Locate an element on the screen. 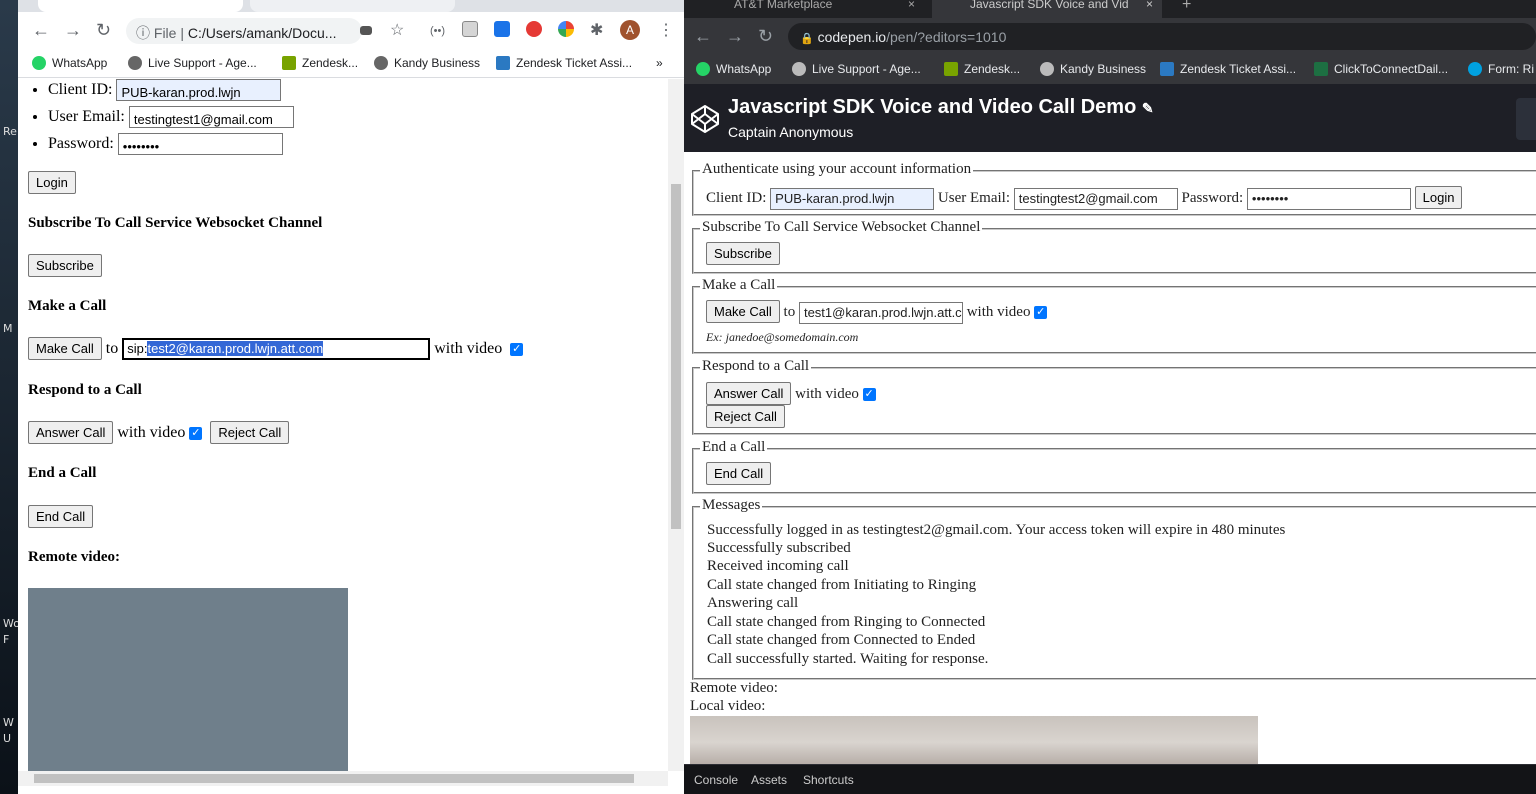 The height and width of the screenshot is (794, 1536). desktop-label: W is located at coordinates (8, 722).